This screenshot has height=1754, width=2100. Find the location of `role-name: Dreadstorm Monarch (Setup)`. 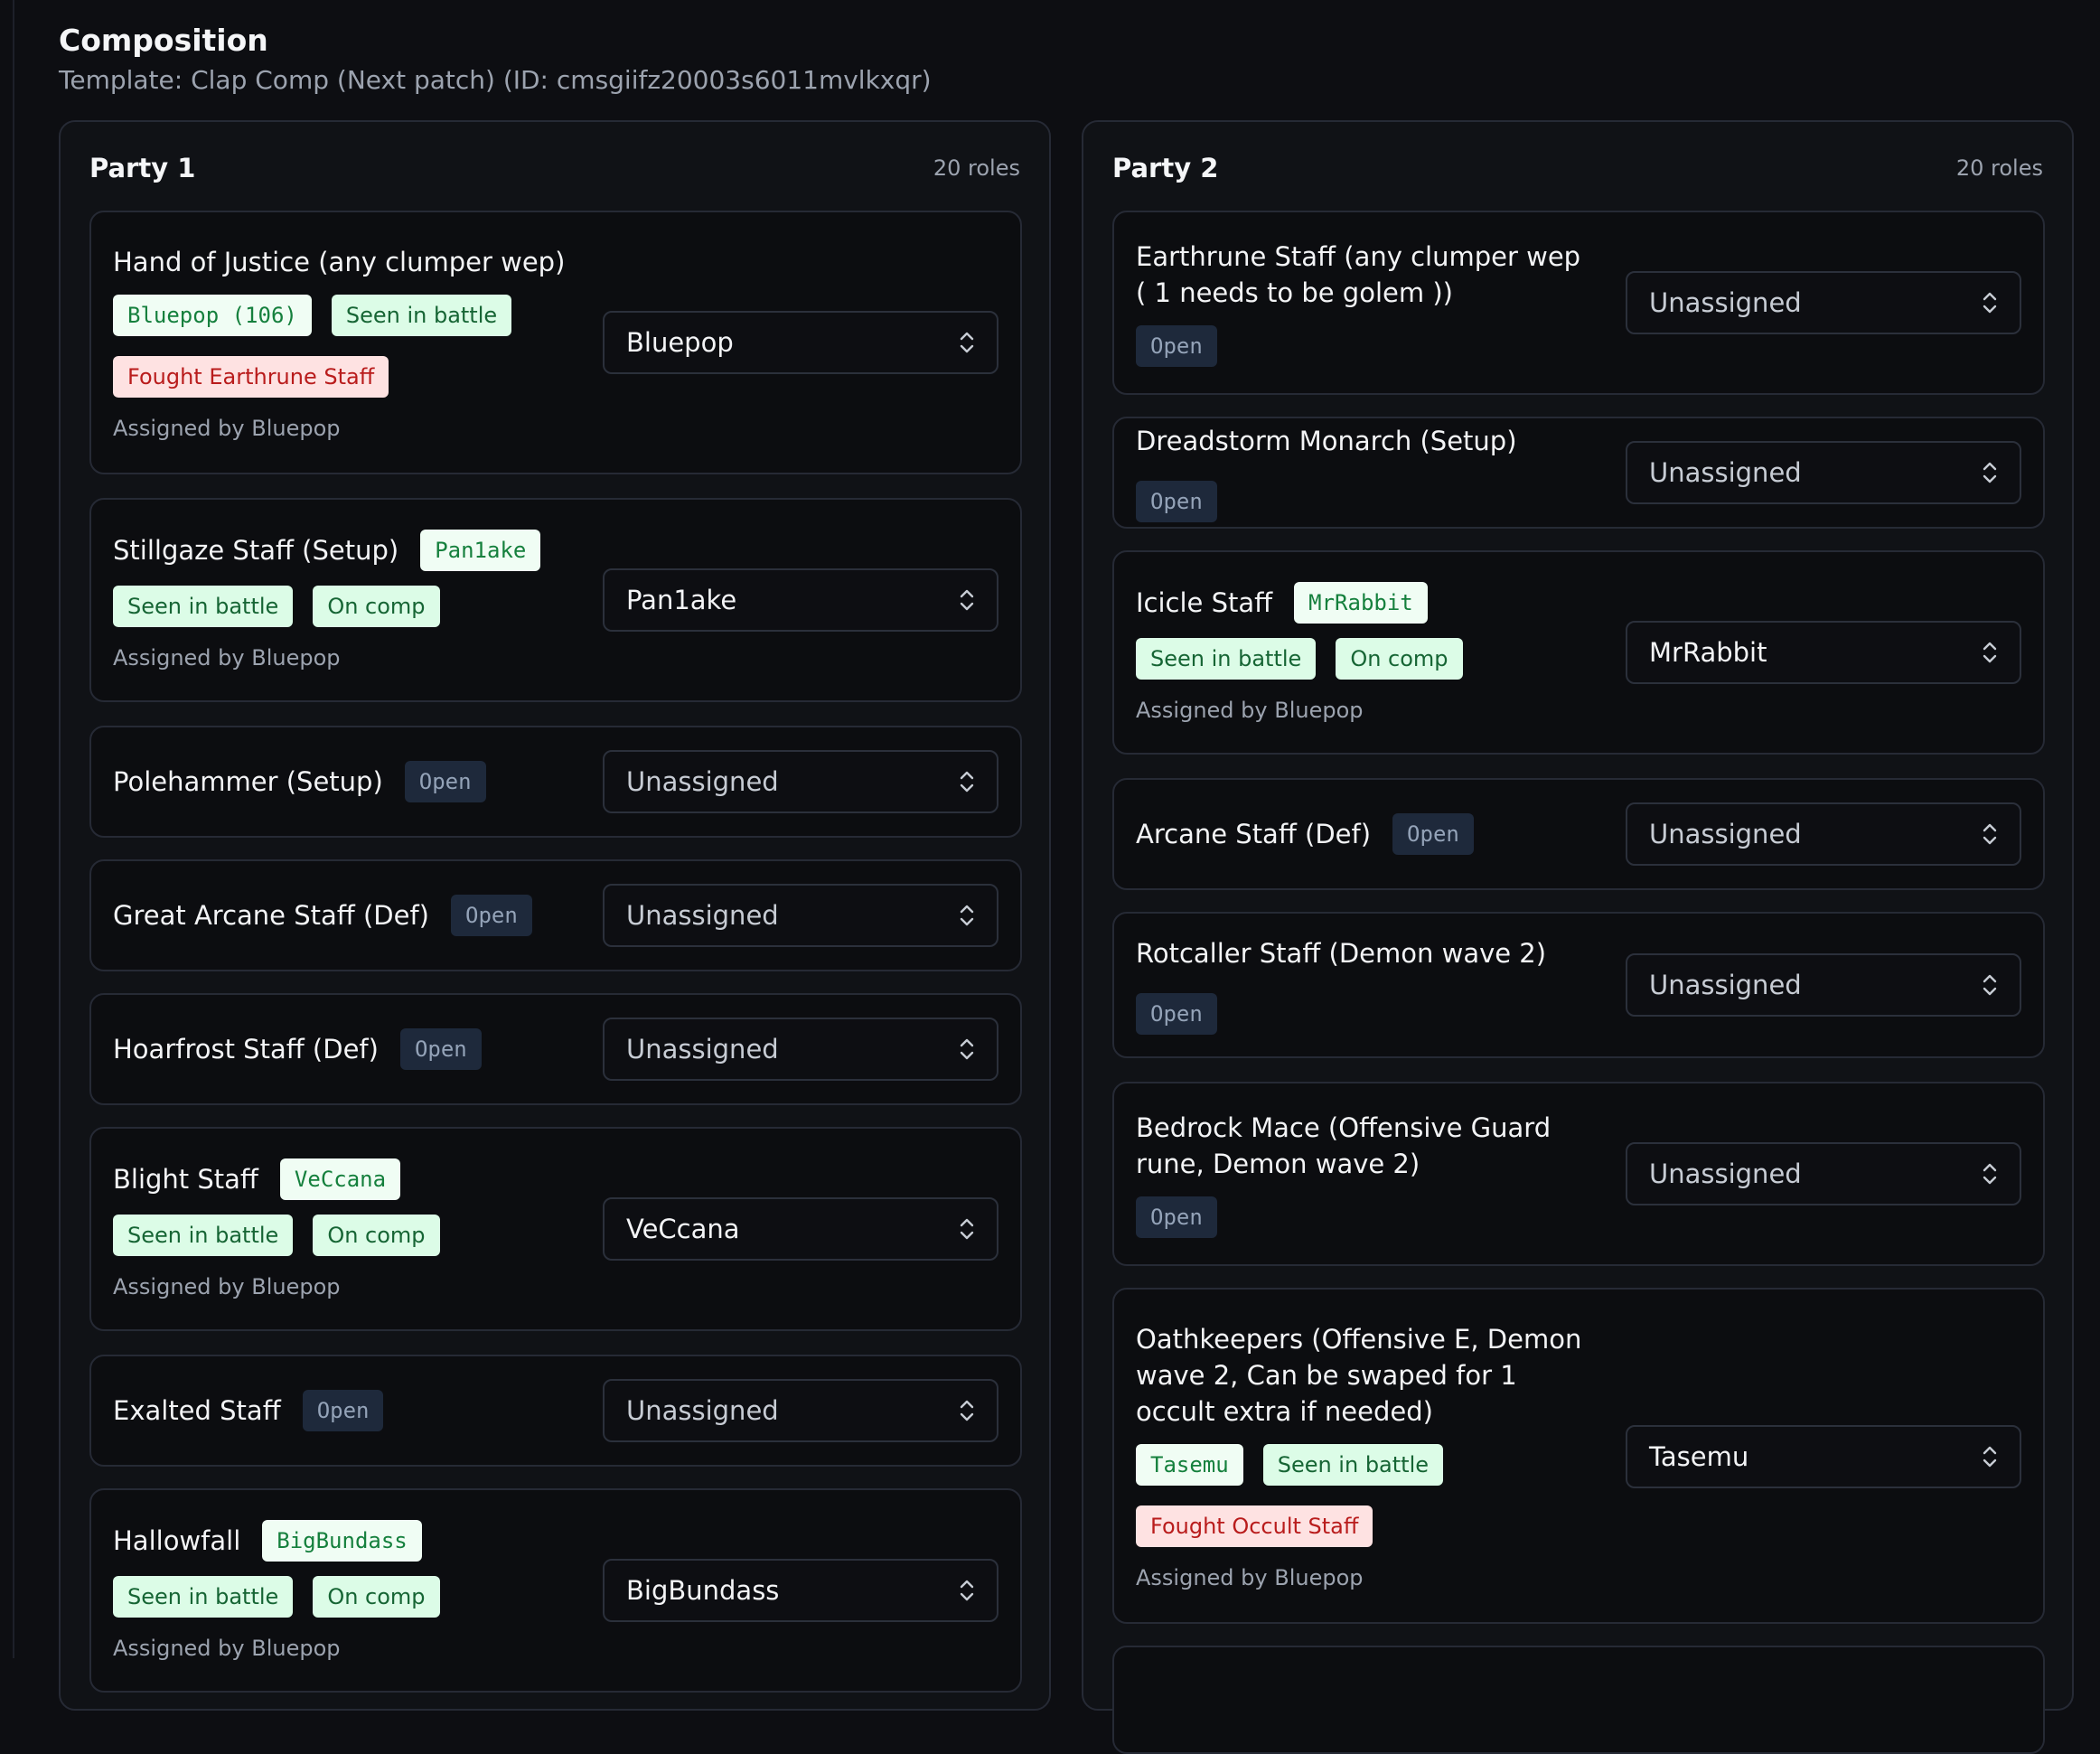

role-name: Dreadstorm Monarch (Setup) is located at coordinates (1326, 441).